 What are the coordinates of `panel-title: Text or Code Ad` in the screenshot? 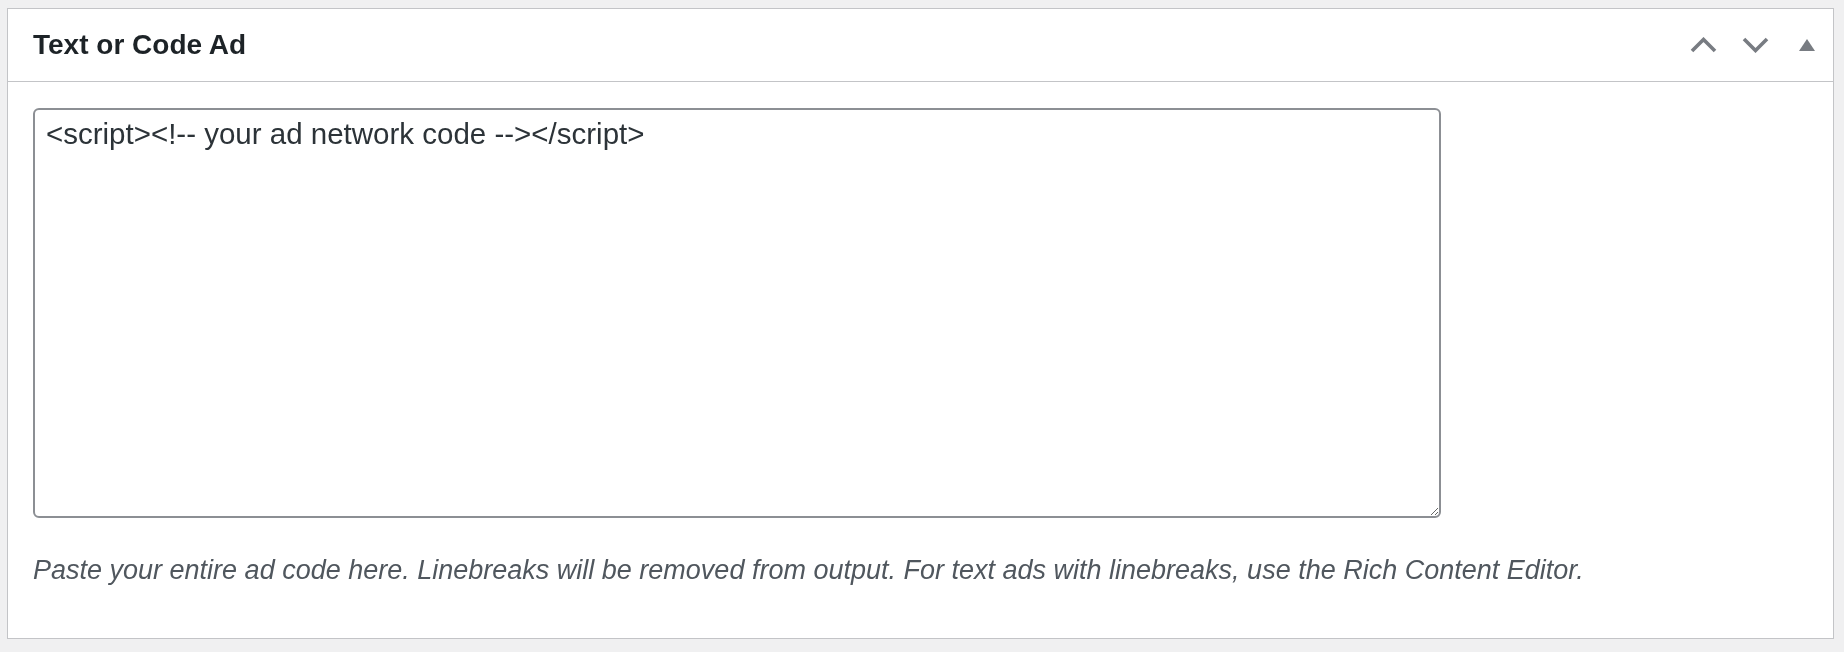 It's located at (140, 45).